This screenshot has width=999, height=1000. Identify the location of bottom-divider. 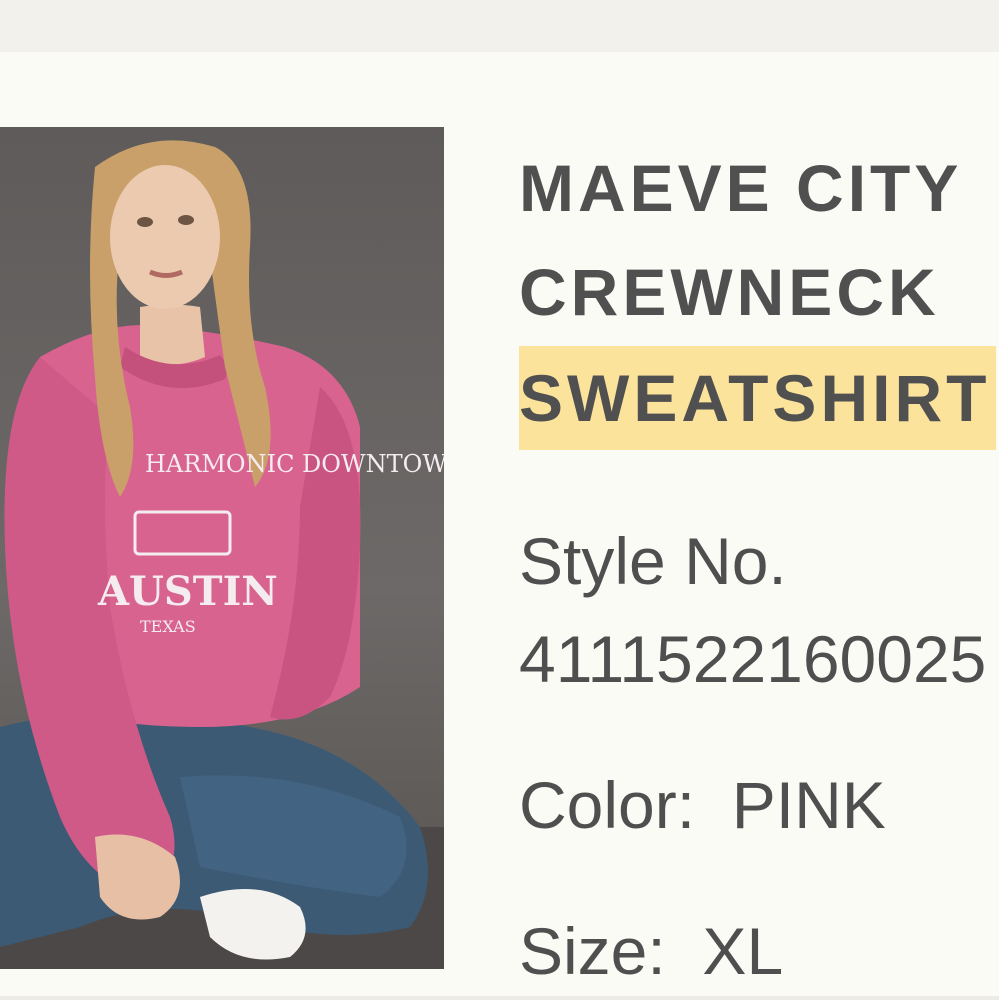
(499, 998).